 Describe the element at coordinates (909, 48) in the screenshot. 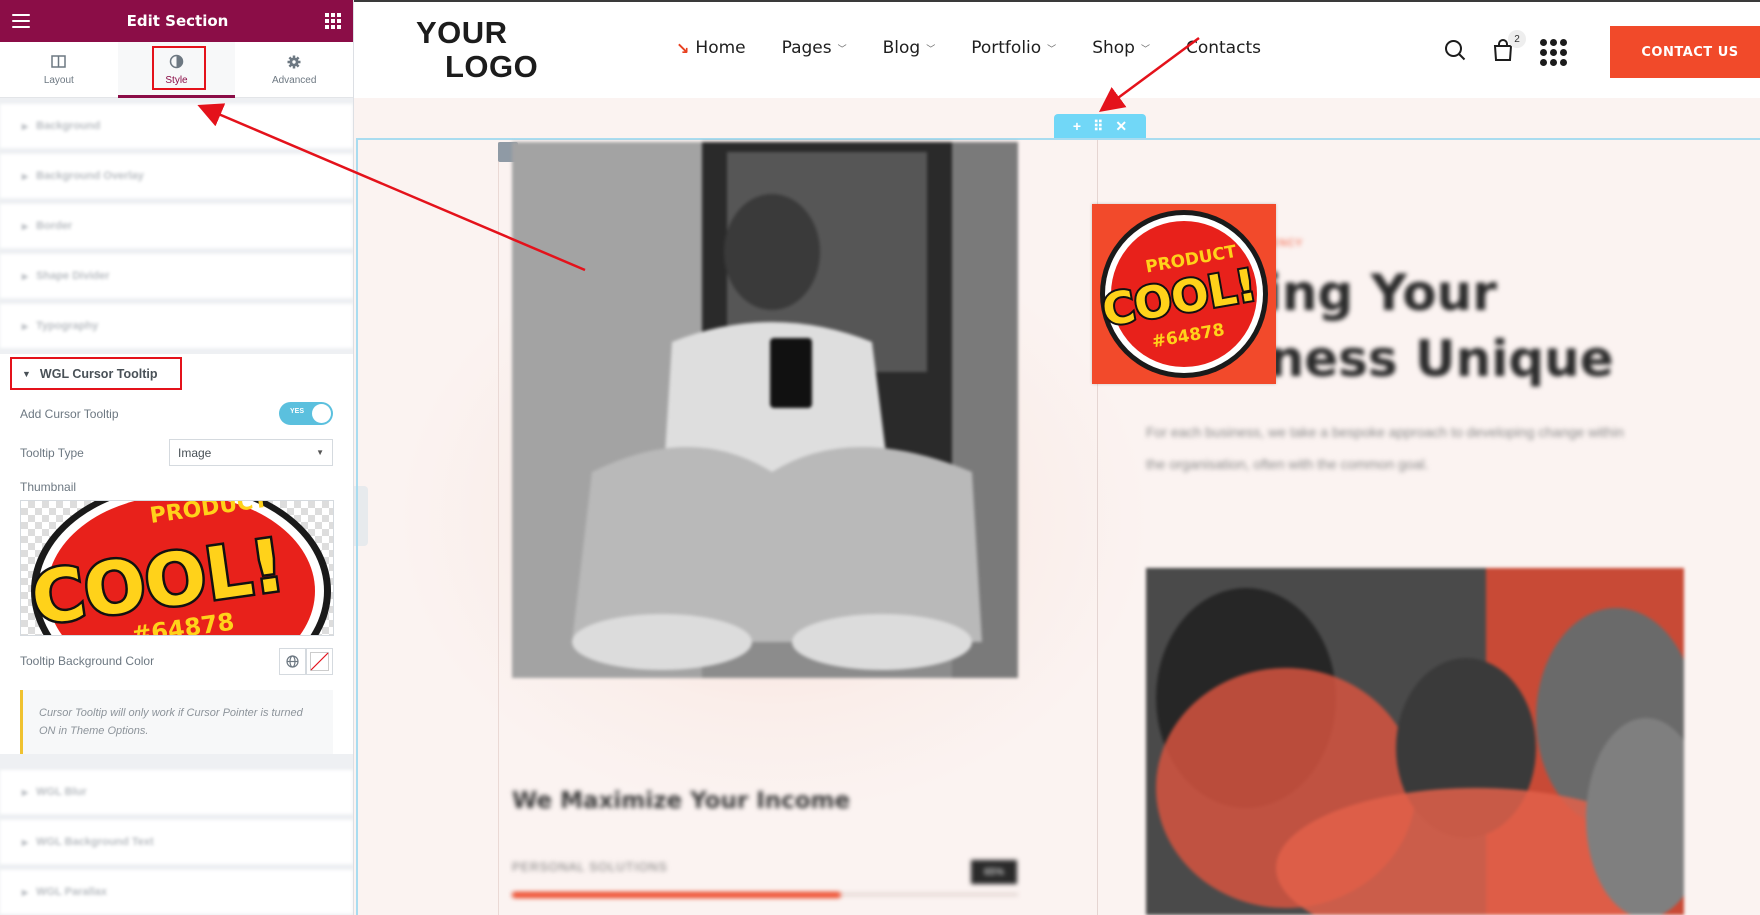

I see `nav-blog: Blog ﹀` at that location.